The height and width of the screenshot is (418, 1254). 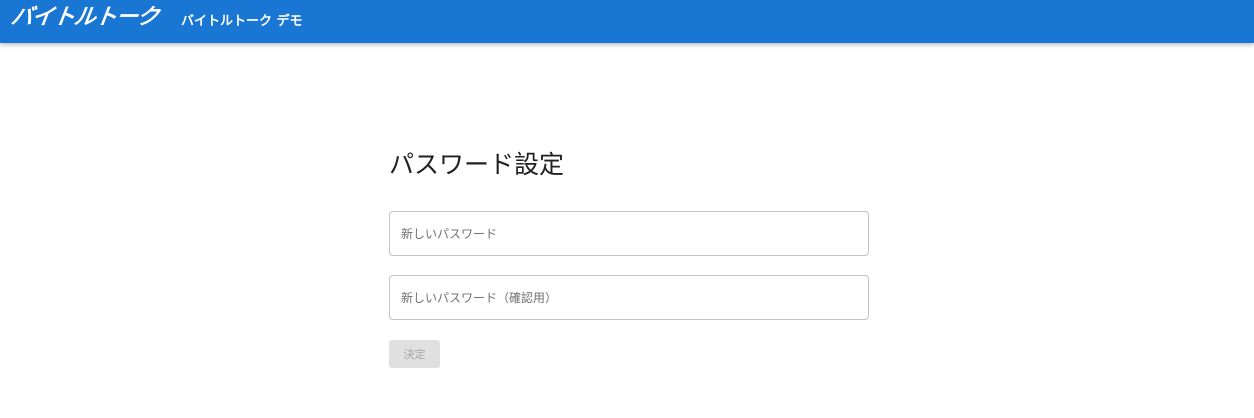 What do you see at coordinates (84, 18) in the screenshot?
I see `brand-logo: バイトルトーク` at bounding box center [84, 18].